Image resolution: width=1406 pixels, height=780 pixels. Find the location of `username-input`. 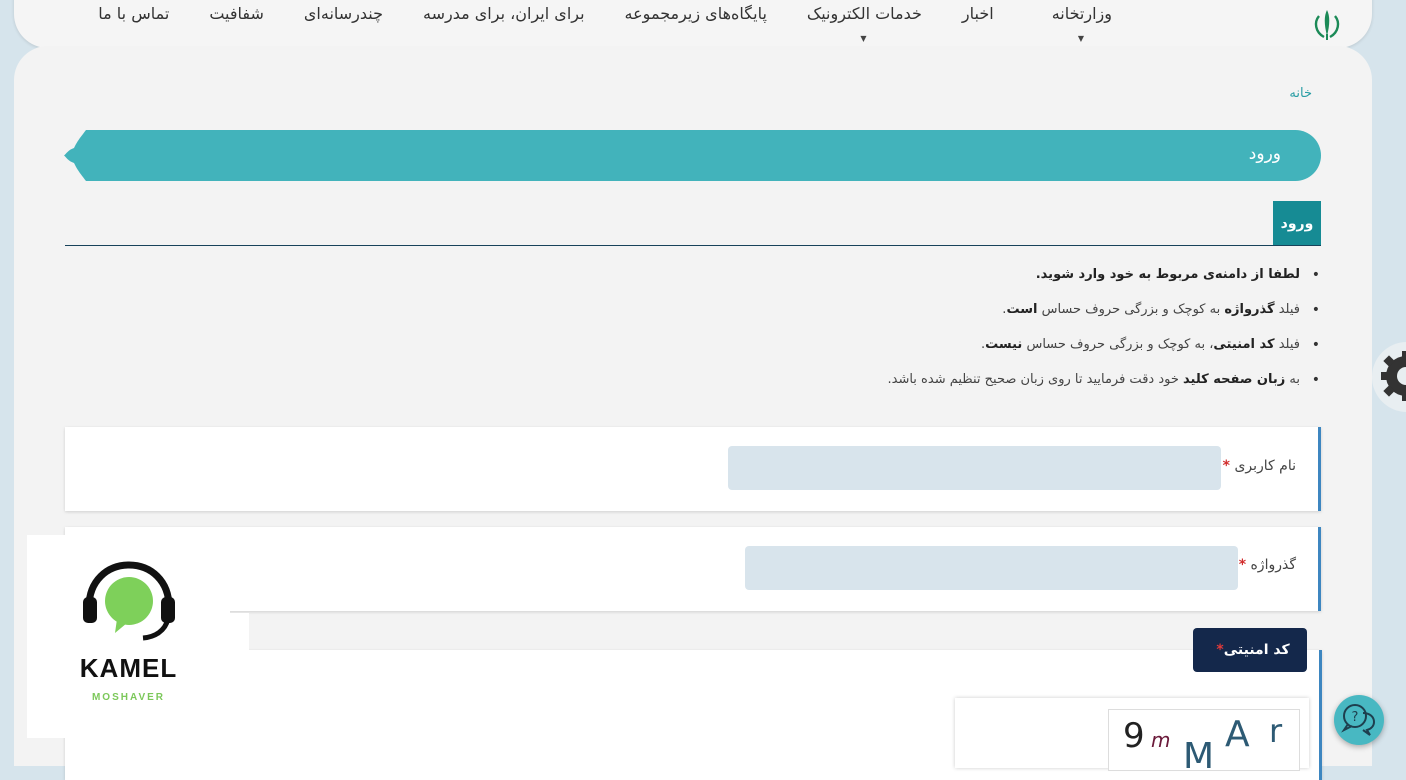

username-input is located at coordinates (974, 468).